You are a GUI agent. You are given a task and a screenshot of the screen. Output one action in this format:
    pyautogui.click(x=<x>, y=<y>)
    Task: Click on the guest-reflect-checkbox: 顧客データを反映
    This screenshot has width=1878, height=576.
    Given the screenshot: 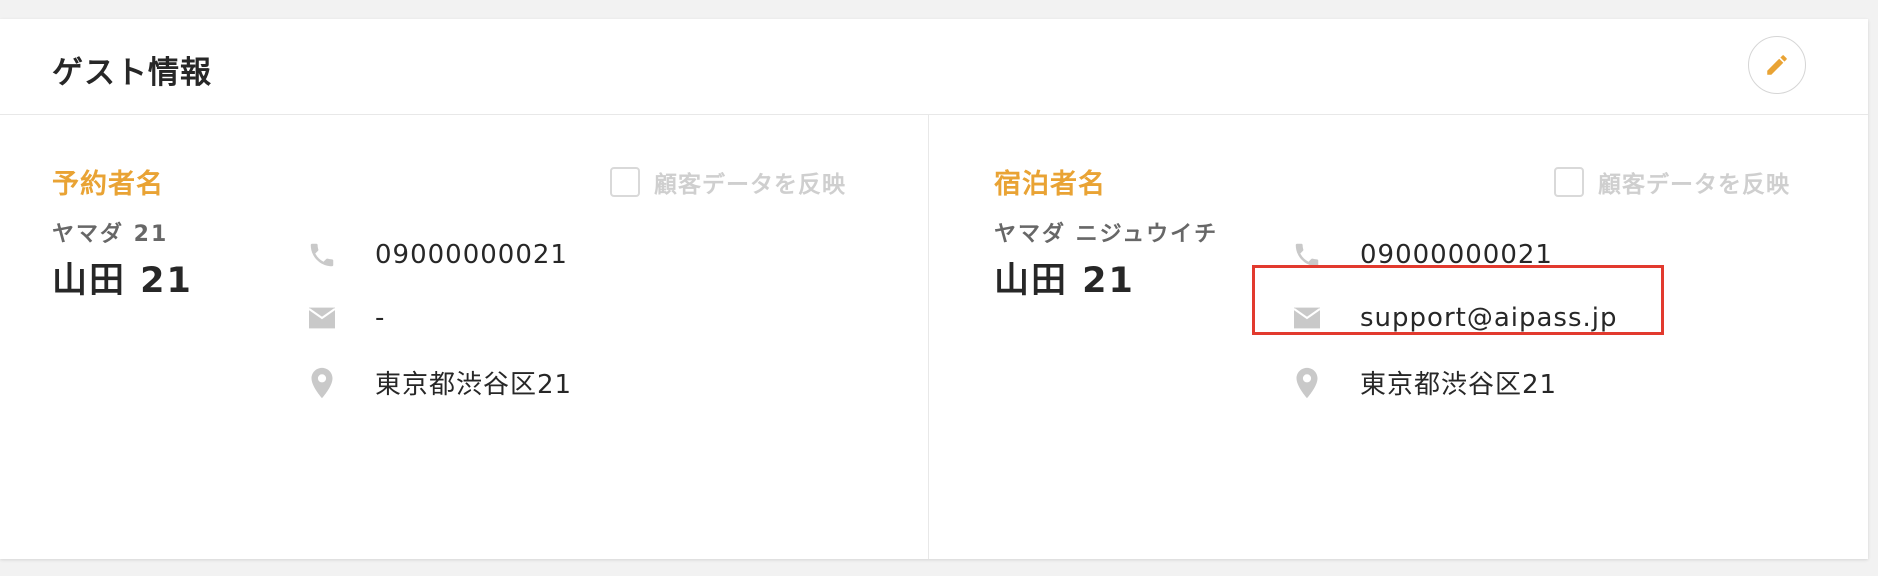 What is the action you would take?
    pyautogui.click(x=1672, y=182)
    